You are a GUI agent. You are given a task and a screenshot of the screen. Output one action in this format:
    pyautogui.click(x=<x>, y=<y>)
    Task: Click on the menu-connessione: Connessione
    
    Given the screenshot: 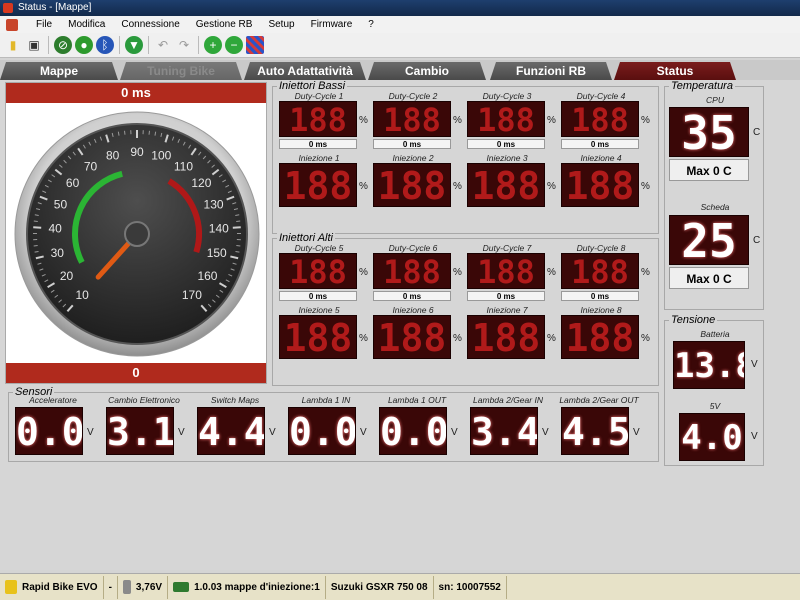 What is the action you would take?
    pyautogui.click(x=150, y=24)
    